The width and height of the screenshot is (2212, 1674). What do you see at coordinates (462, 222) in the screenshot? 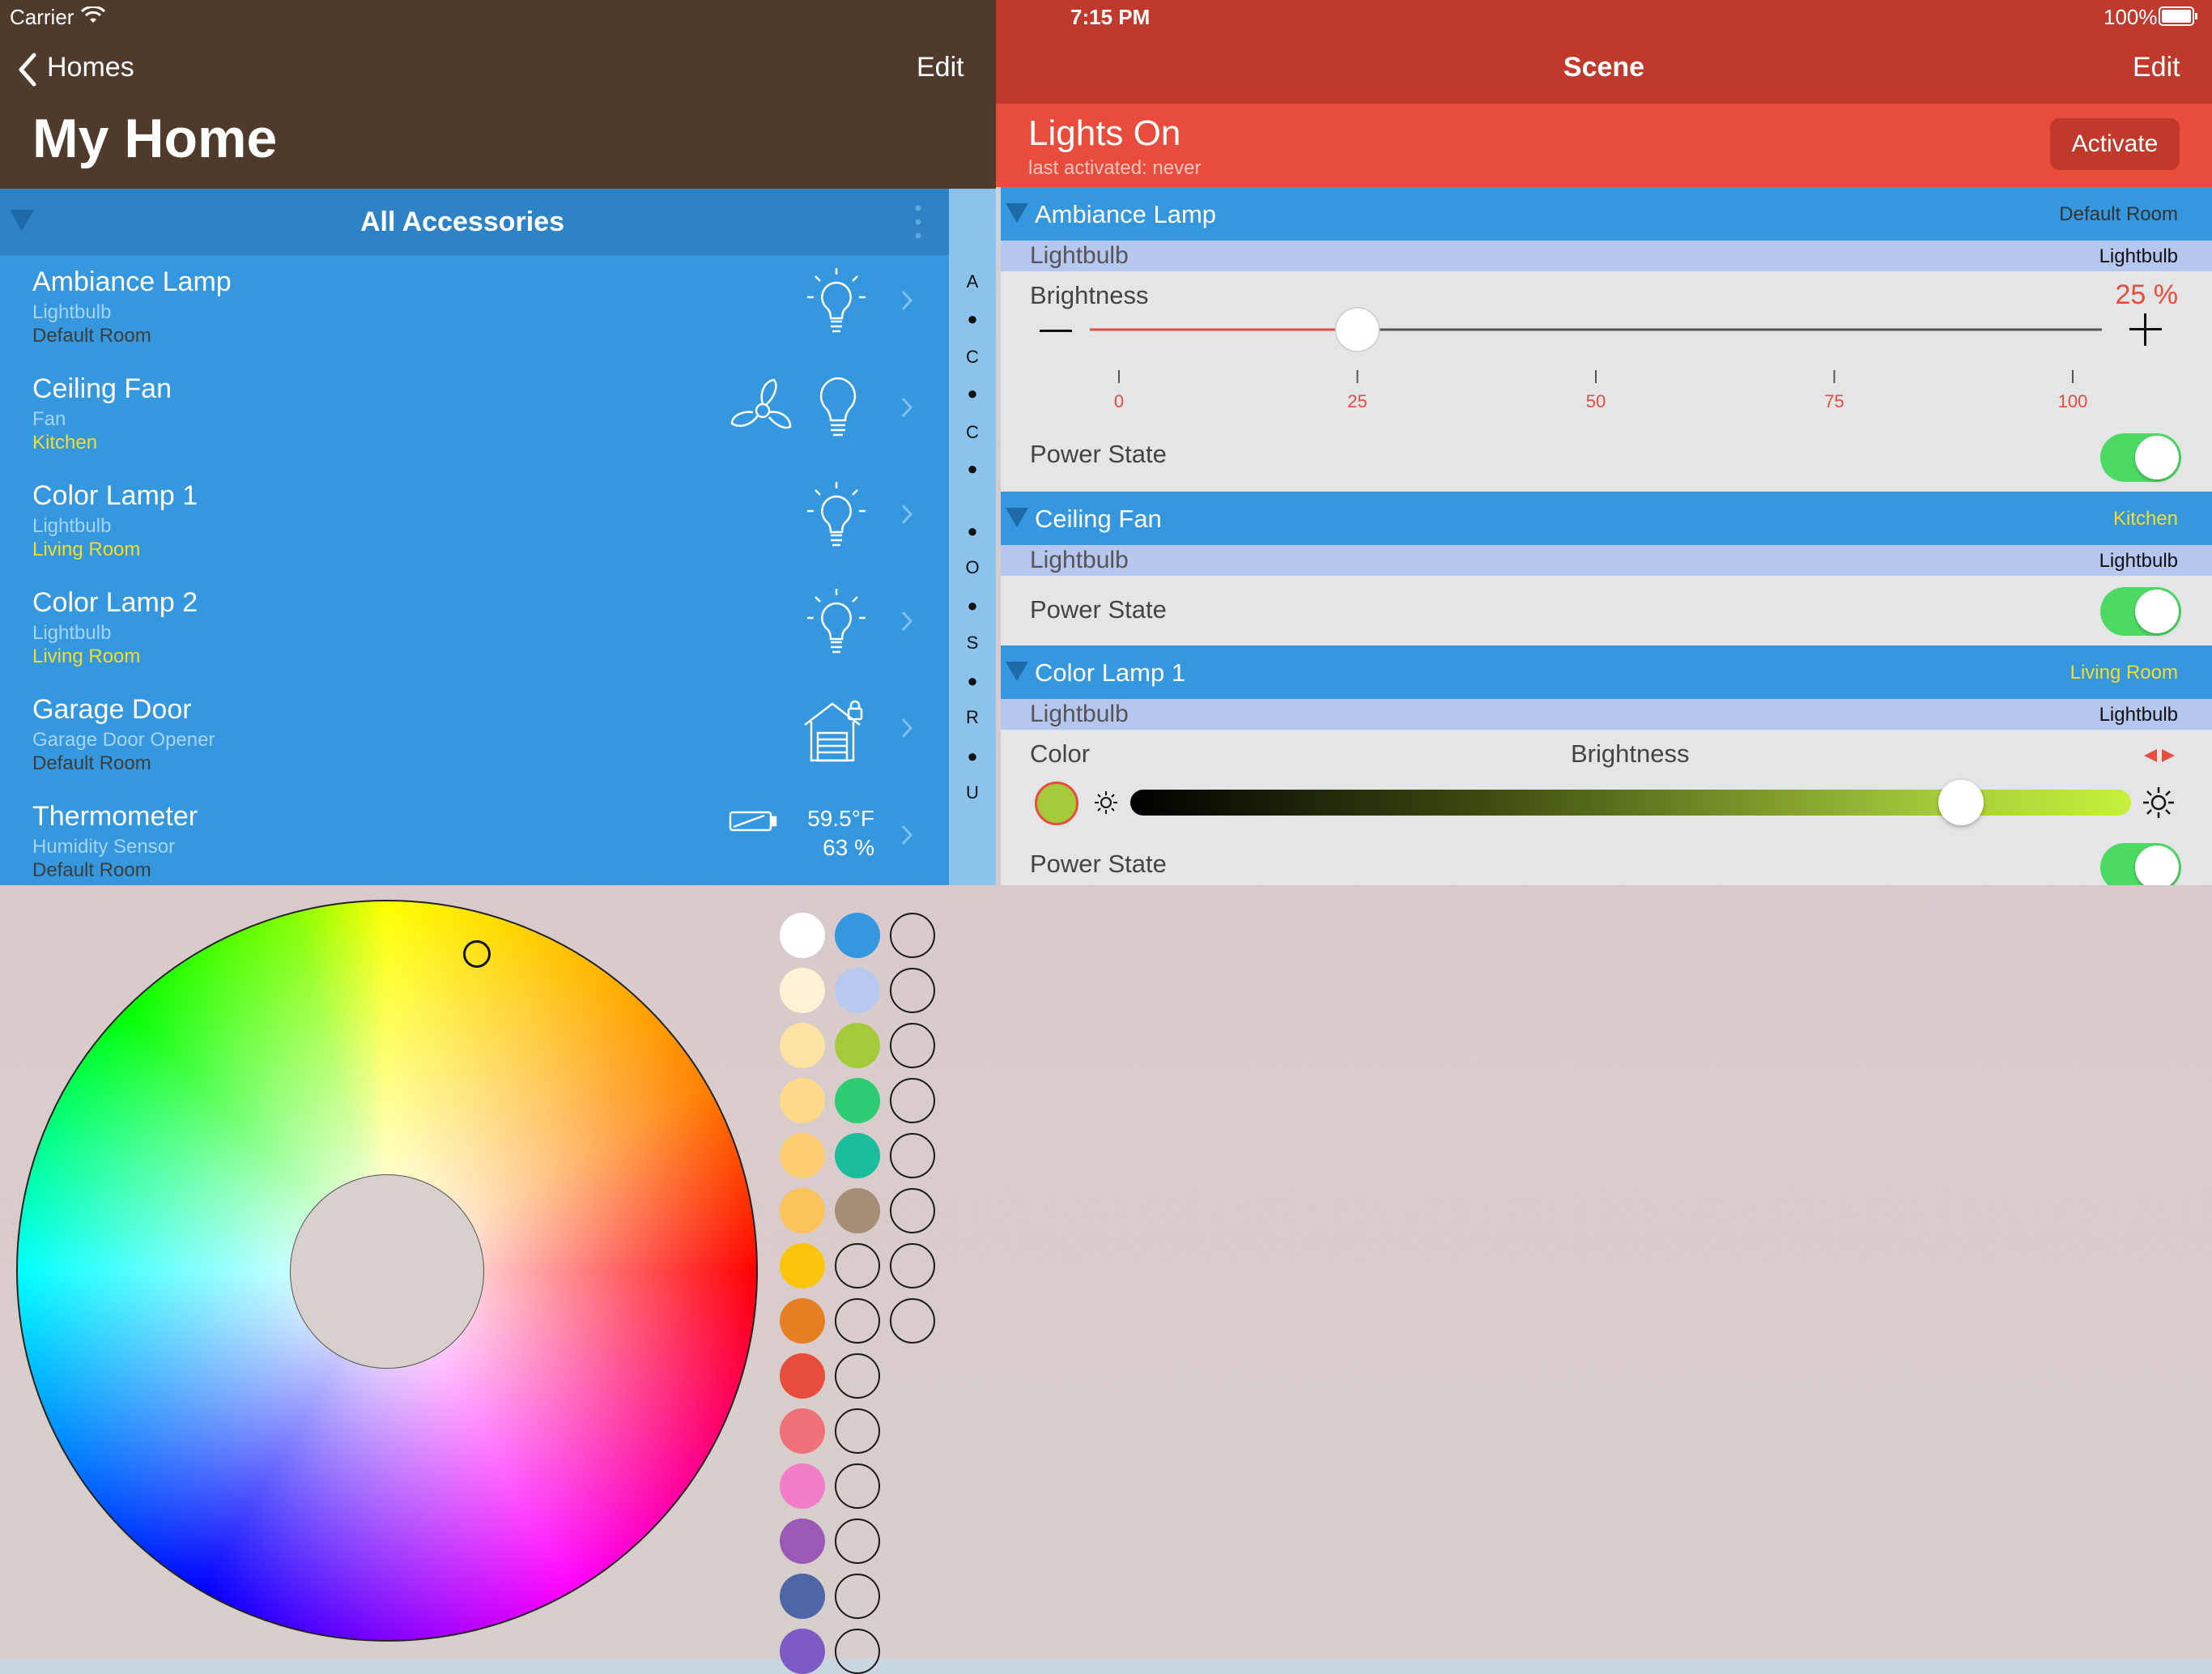
I see `all-accessories-title: All Accessories` at bounding box center [462, 222].